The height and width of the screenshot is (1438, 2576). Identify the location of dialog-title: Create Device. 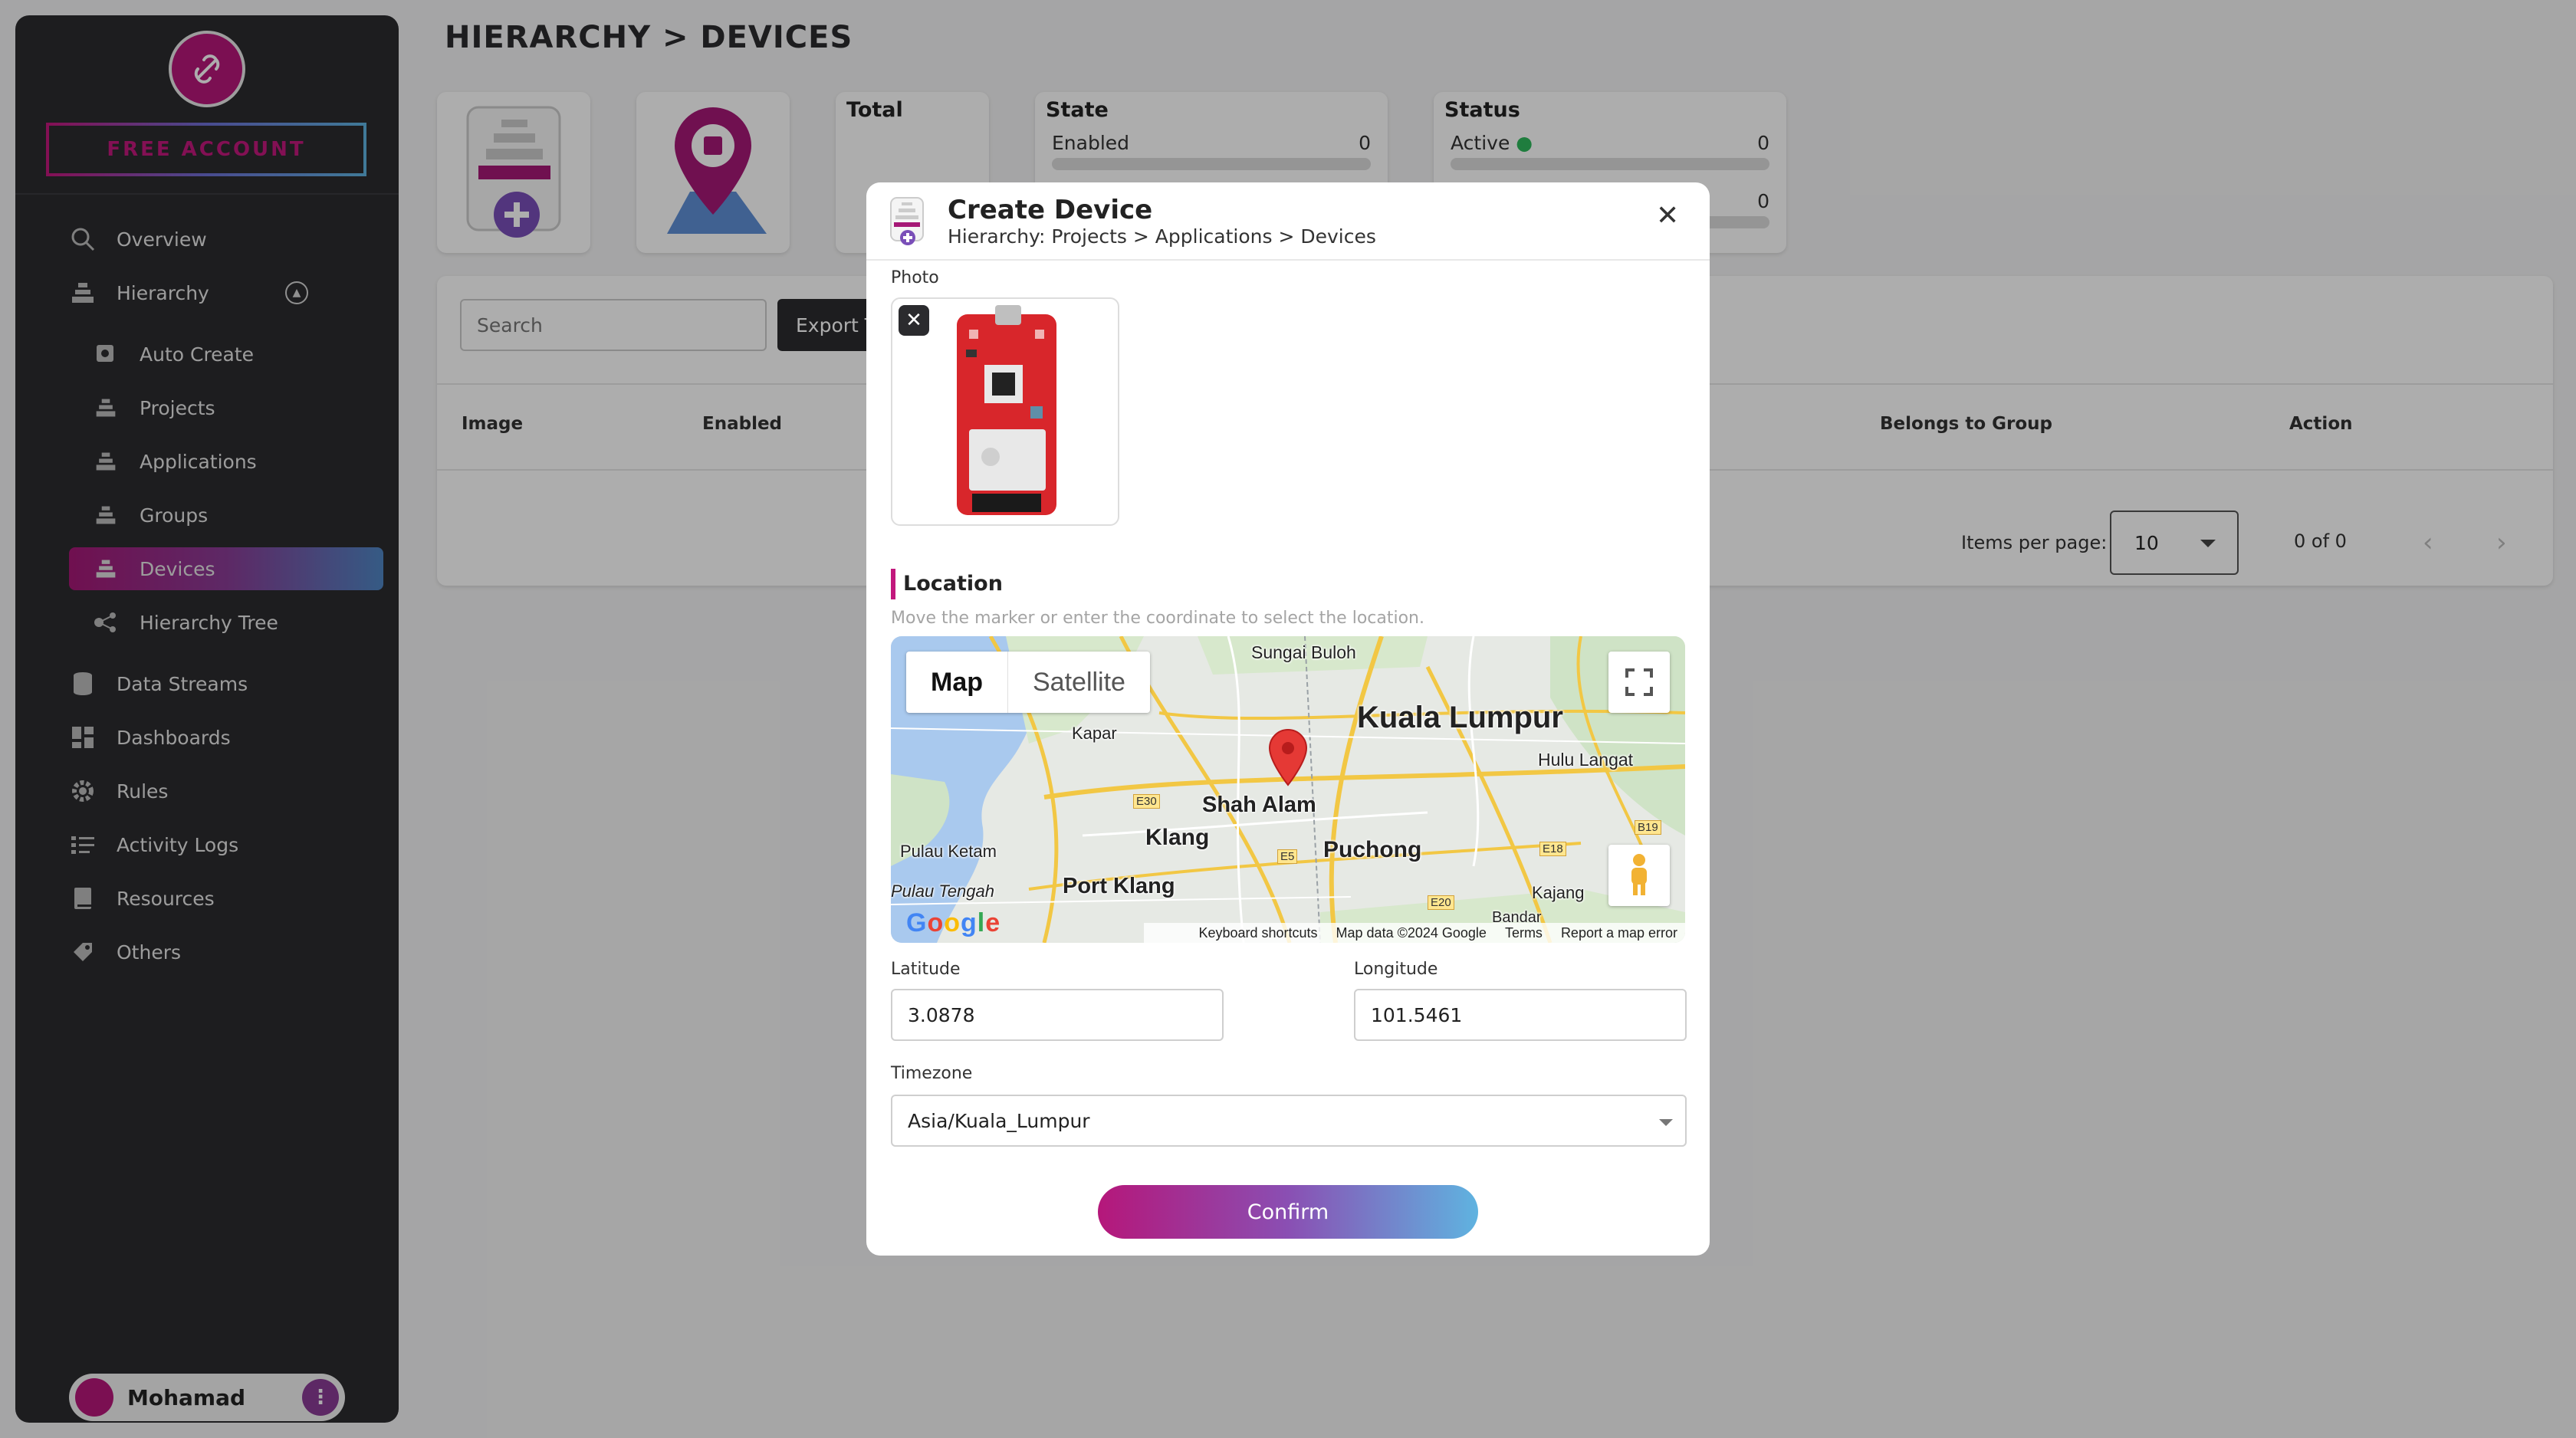
(1050, 210).